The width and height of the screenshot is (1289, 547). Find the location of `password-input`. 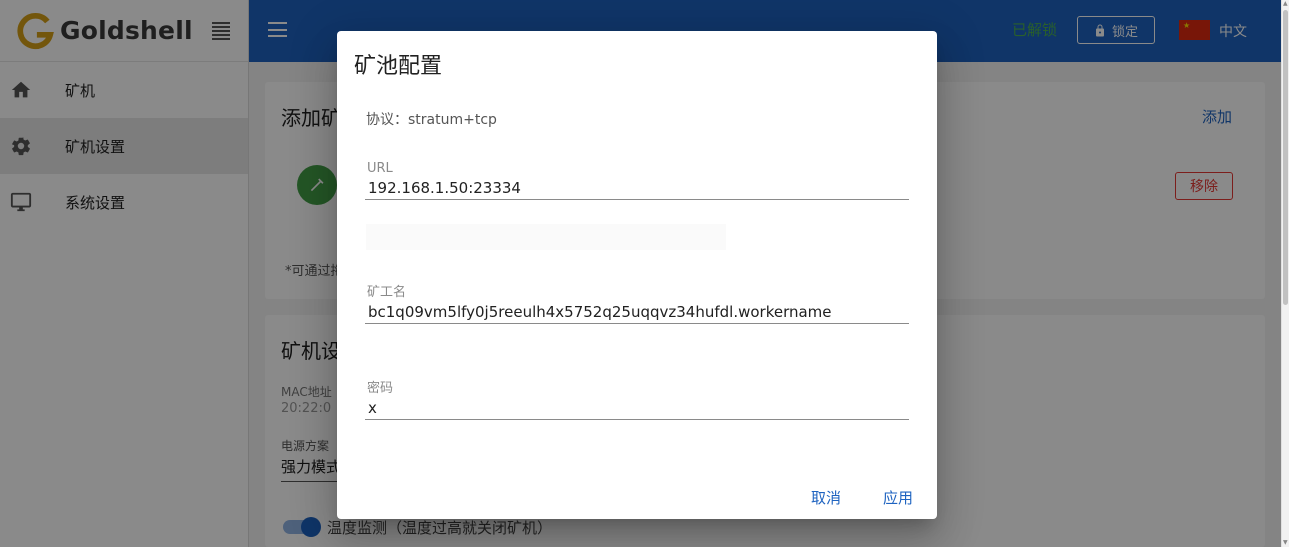

password-input is located at coordinates (637, 408).